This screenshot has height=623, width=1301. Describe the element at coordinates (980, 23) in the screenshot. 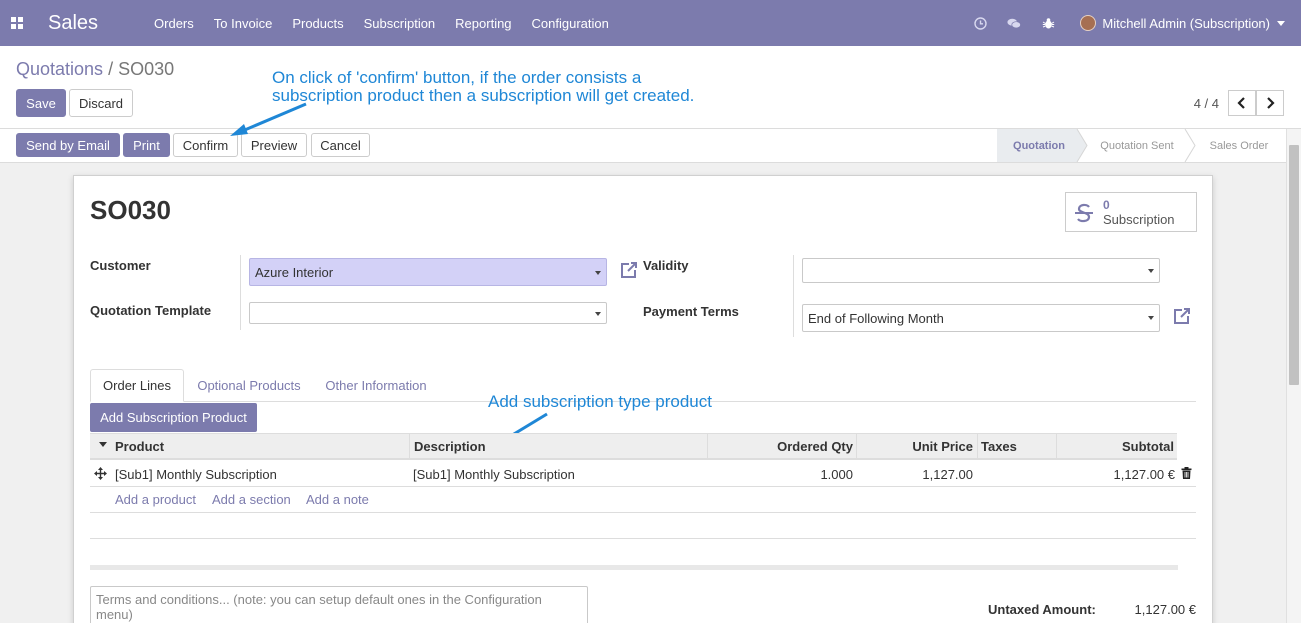

I see `clock-icon` at that location.